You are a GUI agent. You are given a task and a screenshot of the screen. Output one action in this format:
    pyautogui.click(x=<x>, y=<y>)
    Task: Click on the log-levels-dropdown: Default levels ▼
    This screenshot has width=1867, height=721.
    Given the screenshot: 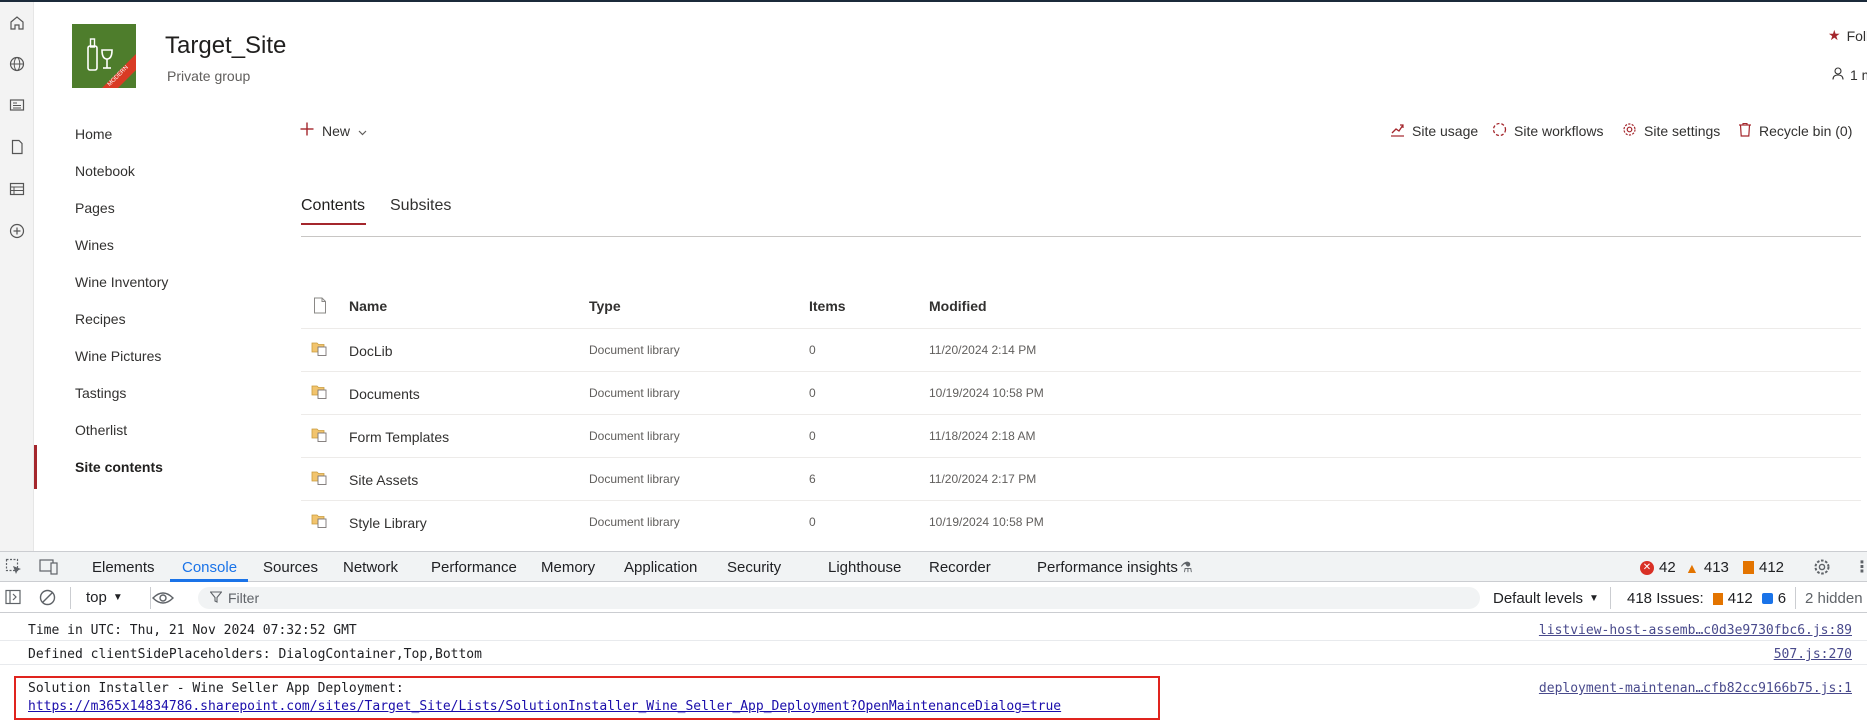 What is the action you would take?
    pyautogui.click(x=1546, y=598)
    